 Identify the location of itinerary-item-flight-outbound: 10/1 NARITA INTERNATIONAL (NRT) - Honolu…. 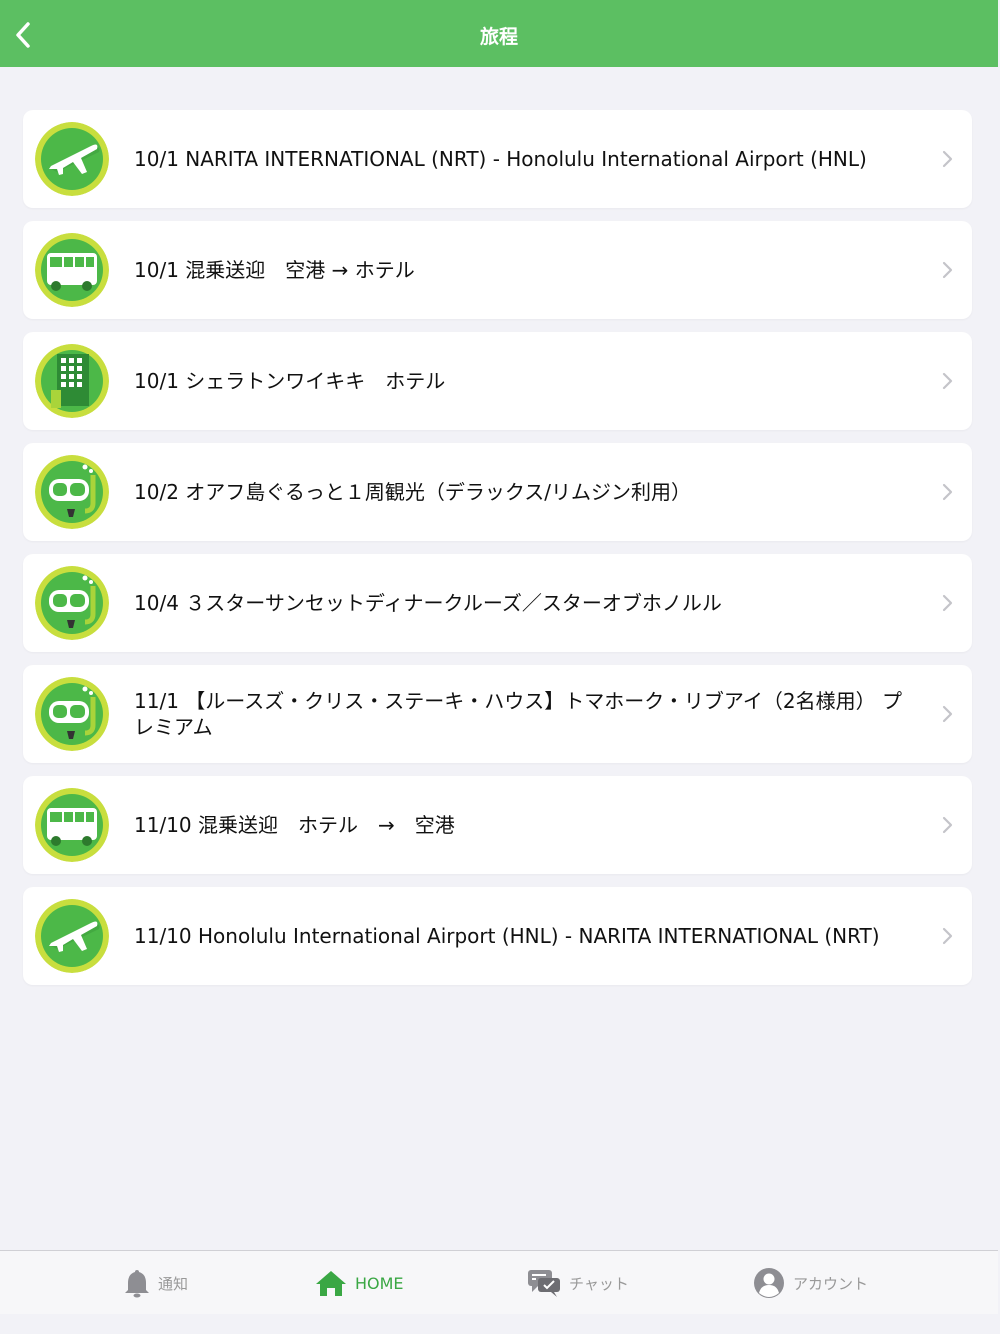
(497, 159).